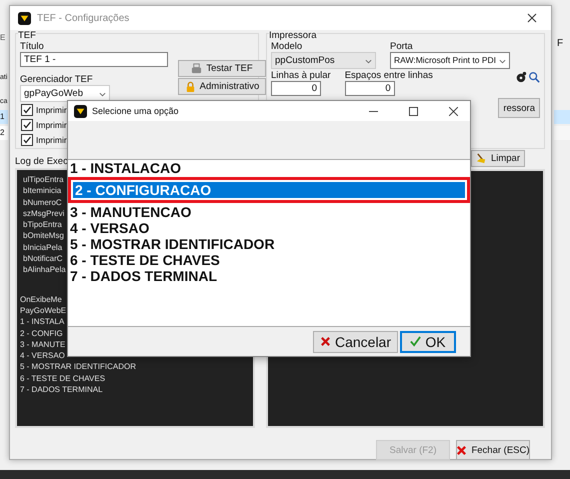 The width and height of the screenshot is (570, 479). Describe the element at coordinates (293, 35) in the screenshot. I see `group-legend: Impressora` at that location.